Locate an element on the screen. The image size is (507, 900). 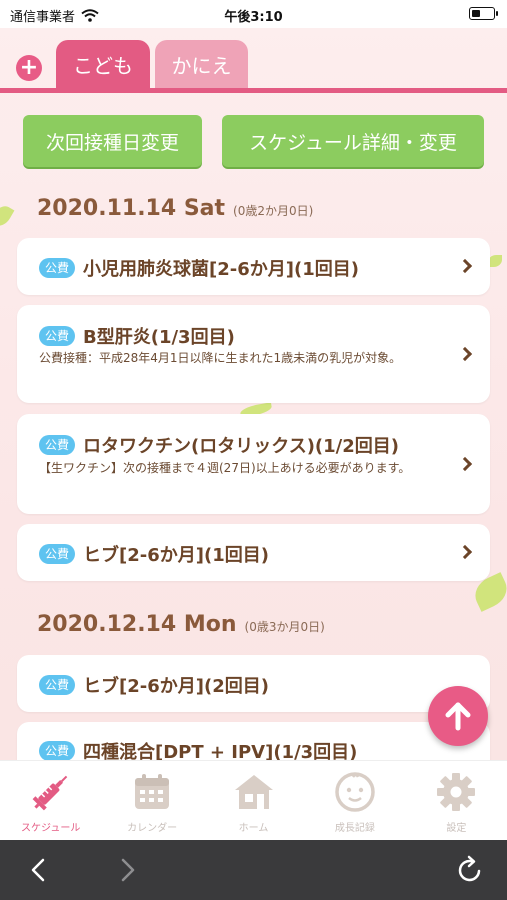
syringe-icon is located at coordinates (49, 793).